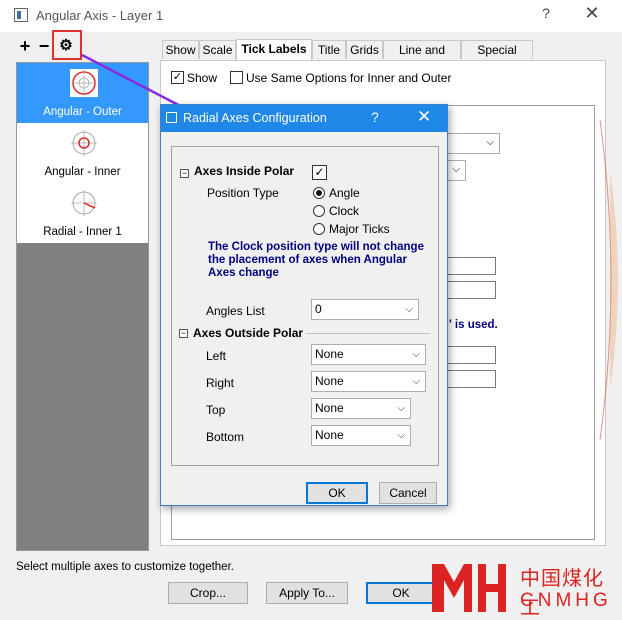  What do you see at coordinates (274, 49) in the screenshot?
I see `tab-tick-labels: Tick Labels` at bounding box center [274, 49].